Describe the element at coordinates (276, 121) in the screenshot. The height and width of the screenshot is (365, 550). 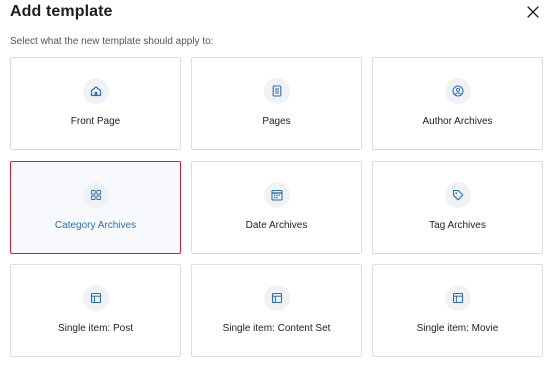
I see `tile-label: Pages` at that location.